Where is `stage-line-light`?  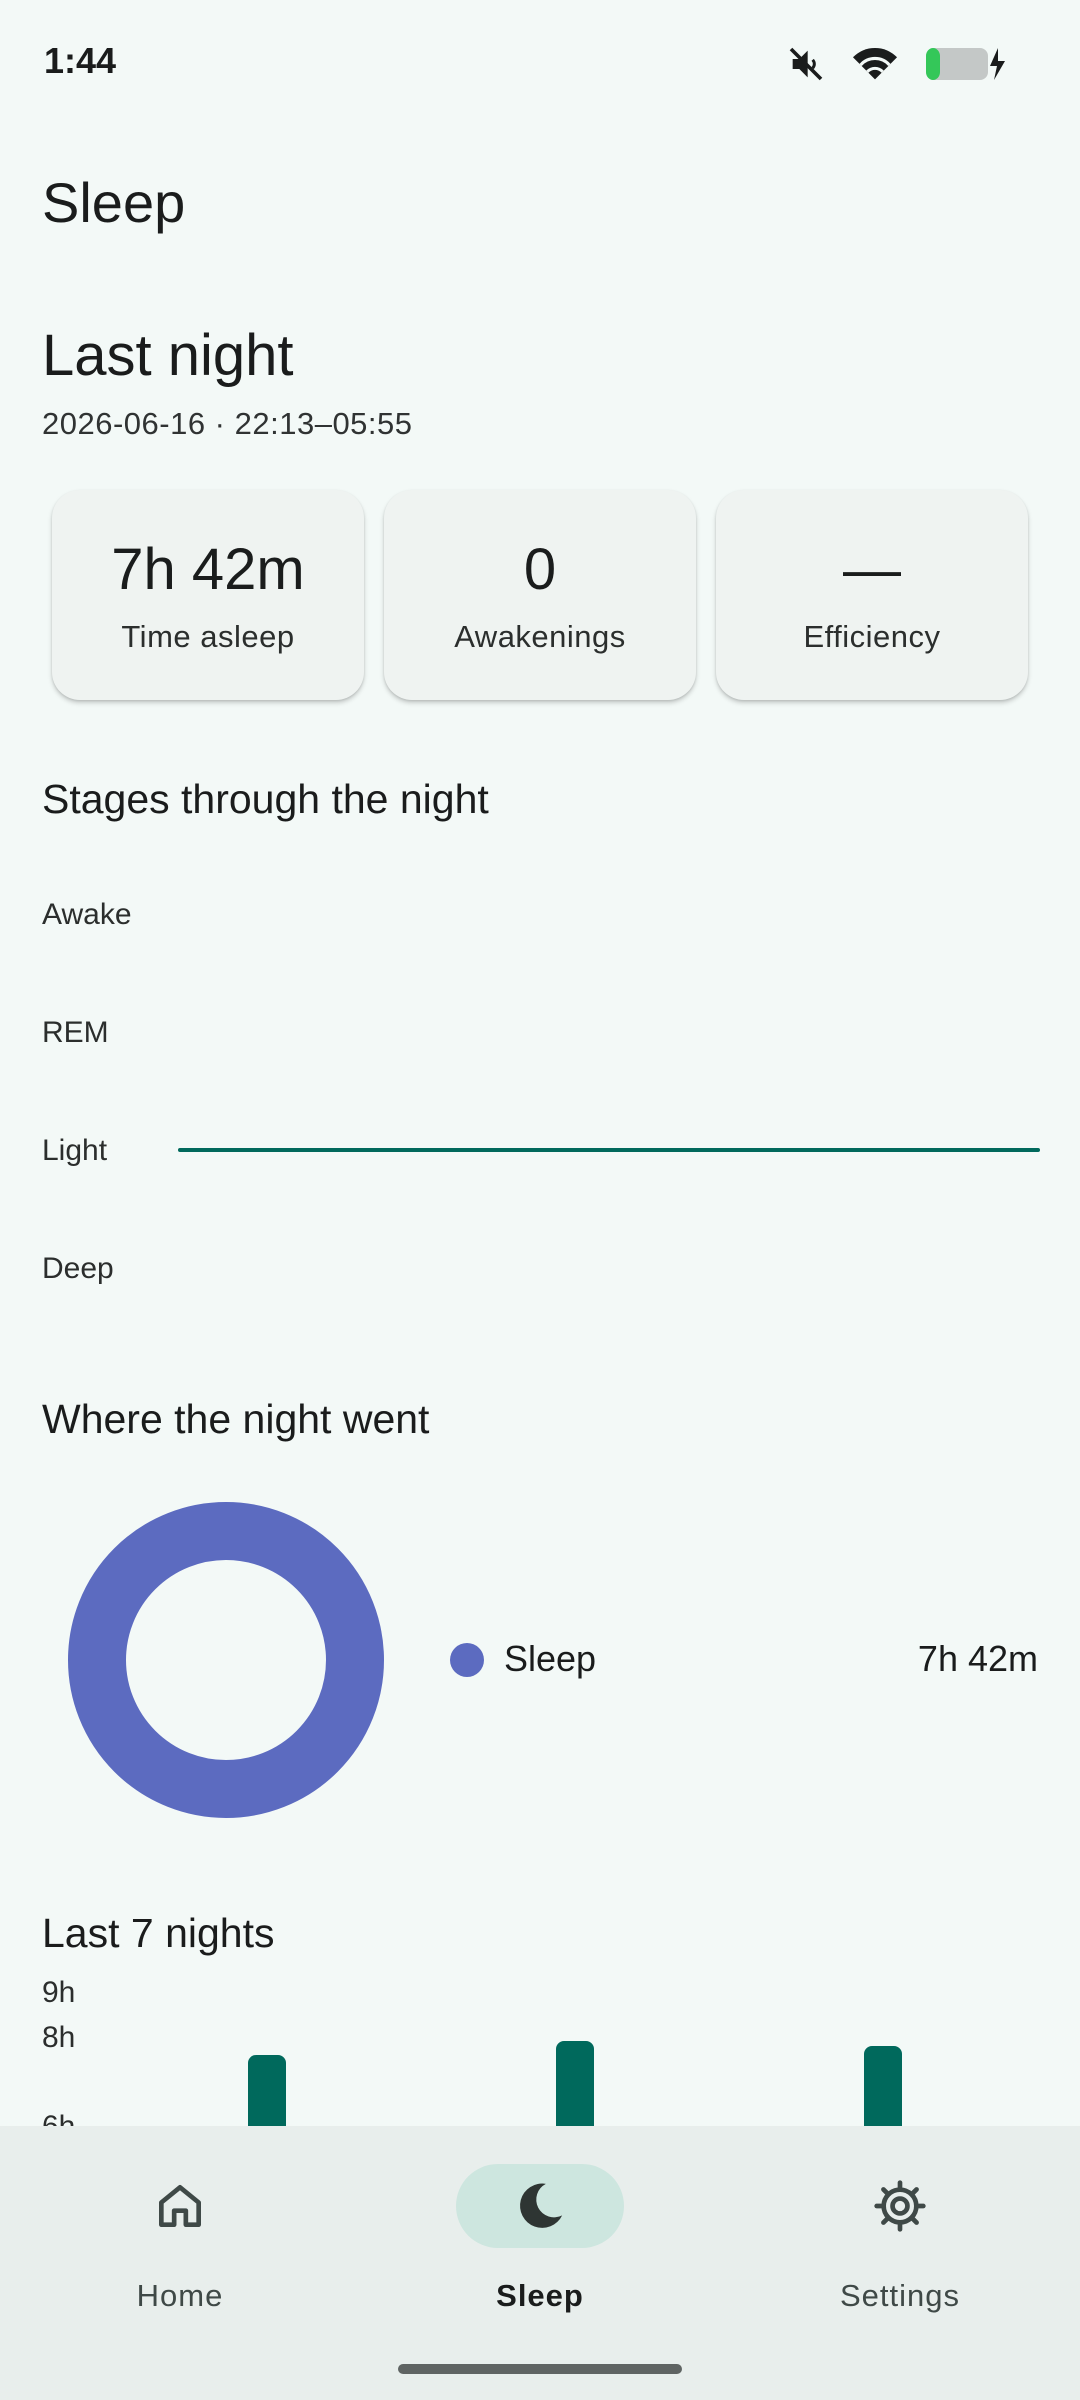 stage-line-light is located at coordinates (609, 1150).